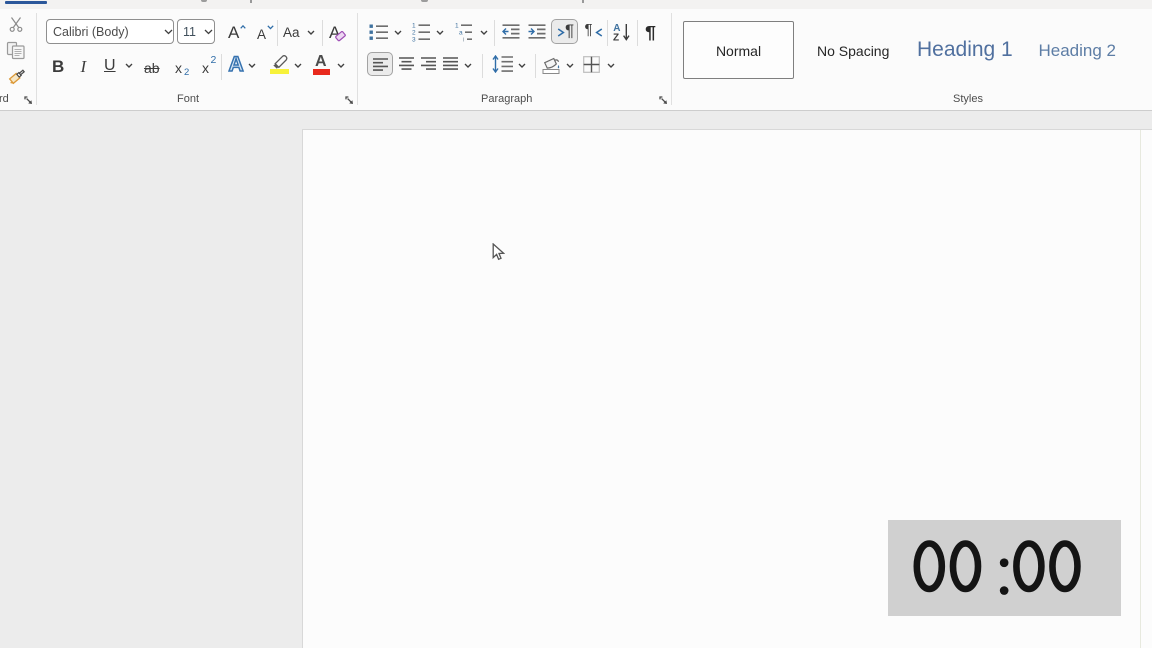  Describe the element at coordinates (414, 33) in the screenshot. I see `svg-text: 2` at that location.